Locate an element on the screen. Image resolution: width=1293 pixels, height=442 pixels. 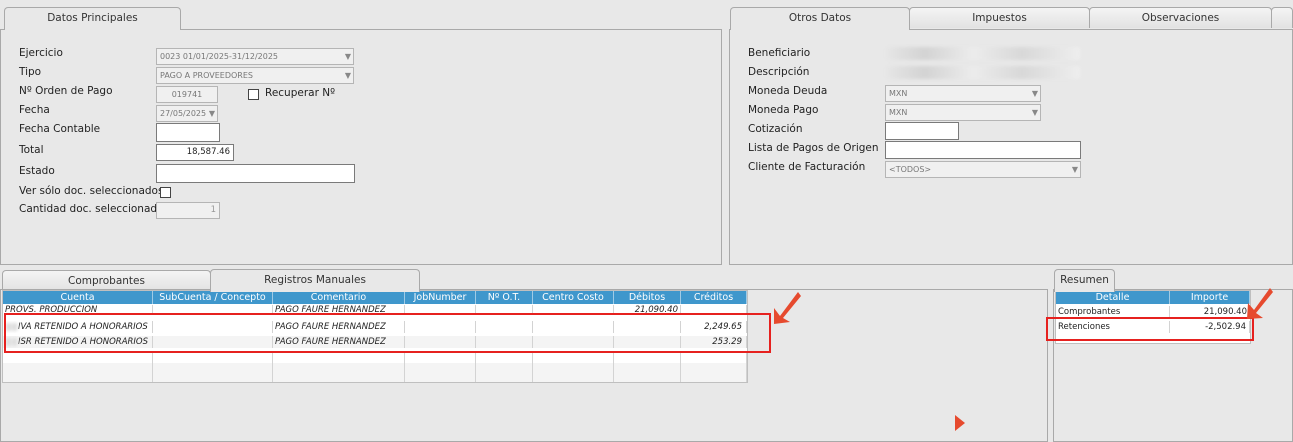
total-input: 18,587.46 is located at coordinates (195, 152).